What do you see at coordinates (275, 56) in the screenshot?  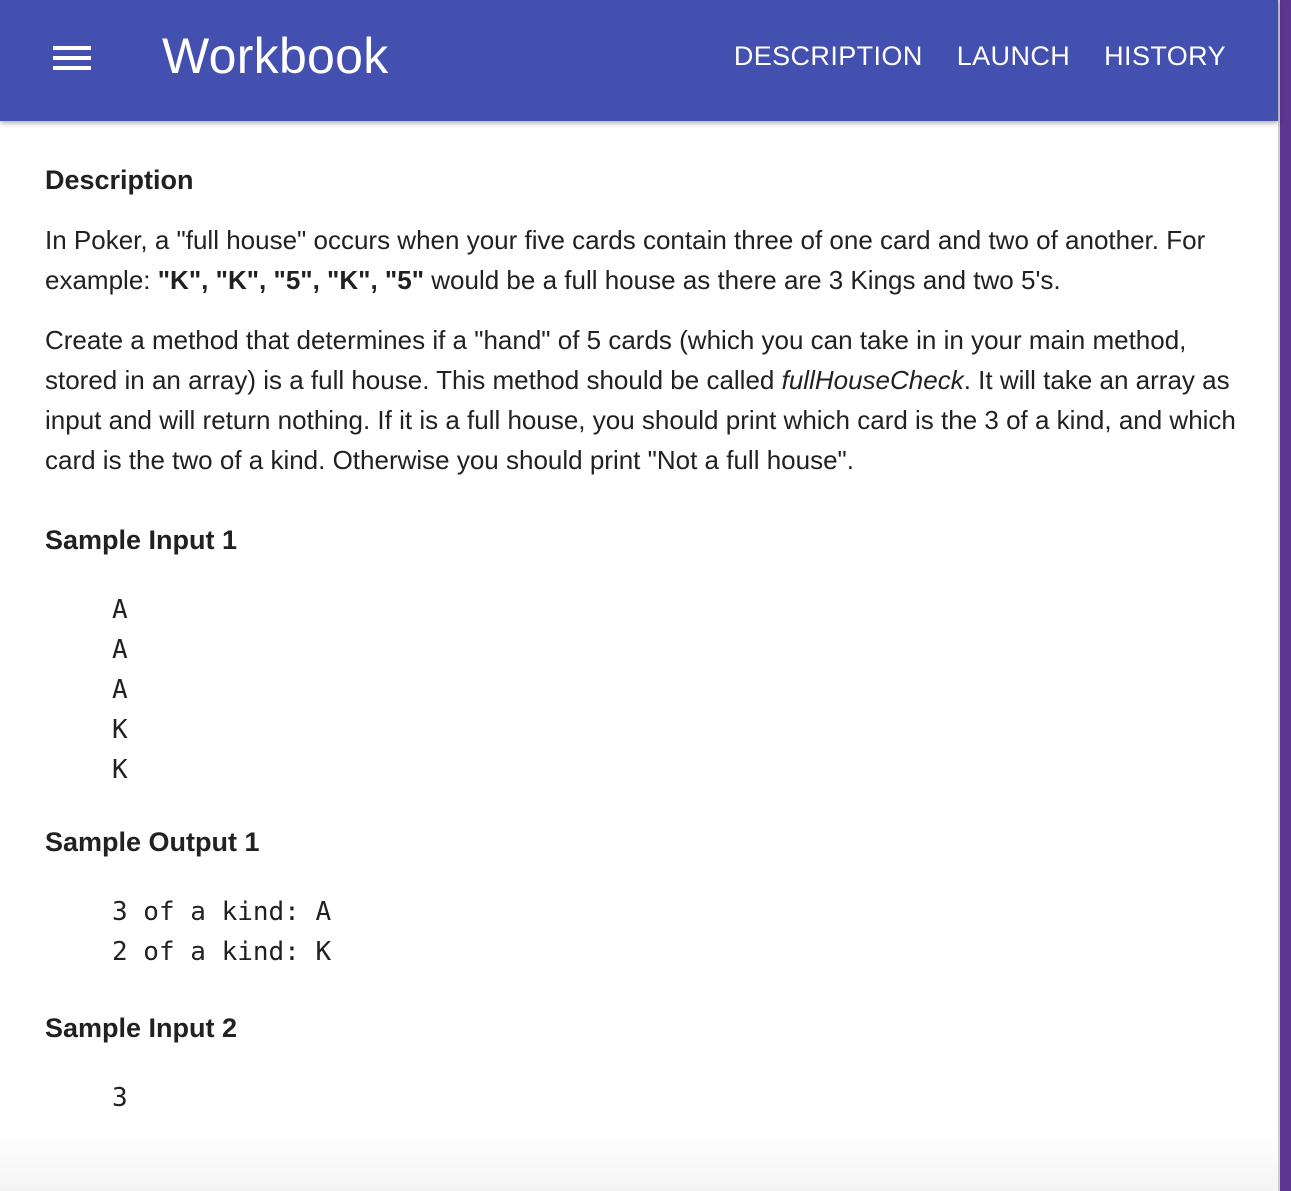 I see `app-title: Workbook` at bounding box center [275, 56].